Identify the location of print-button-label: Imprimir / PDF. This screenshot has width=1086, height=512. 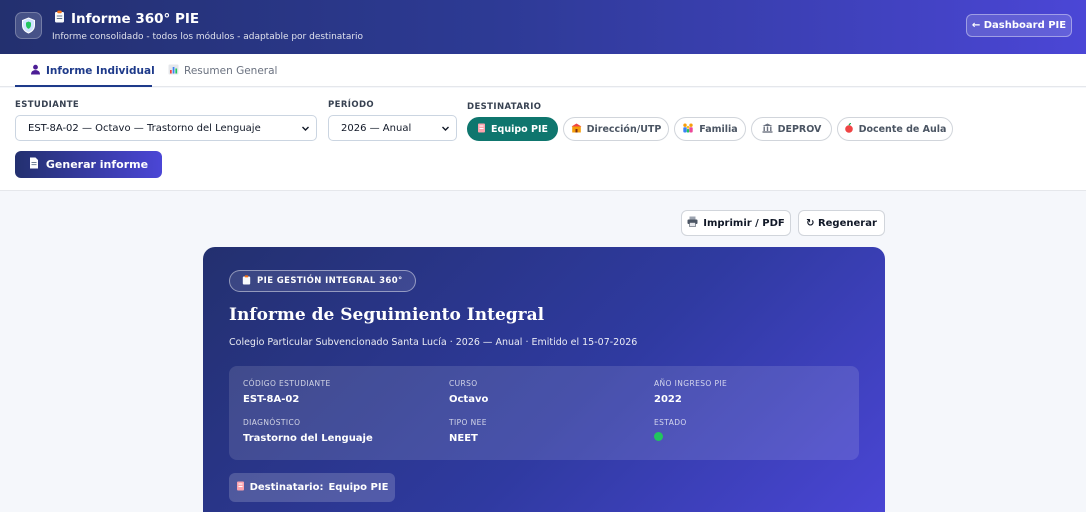
(744, 223).